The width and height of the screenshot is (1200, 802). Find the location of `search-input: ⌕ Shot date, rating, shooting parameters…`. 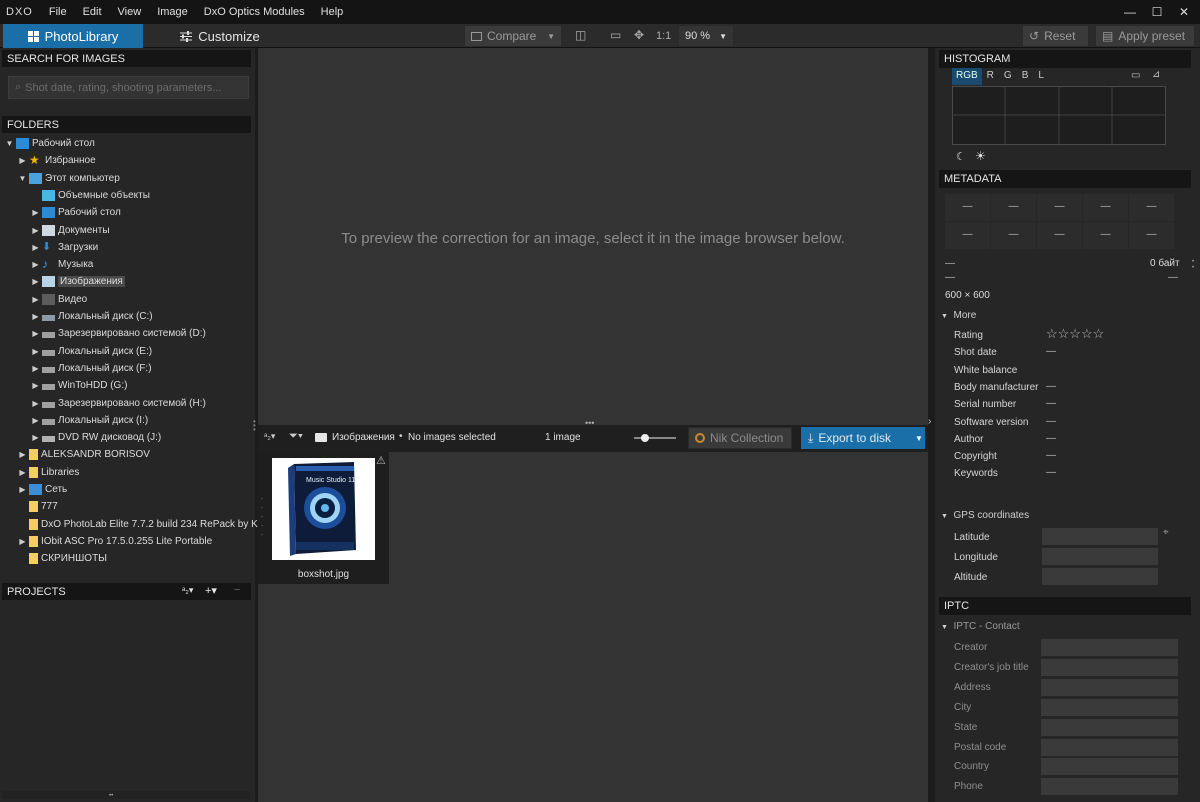

search-input: ⌕ Shot date, rating, shooting parameters… is located at coordinates (128, 87).